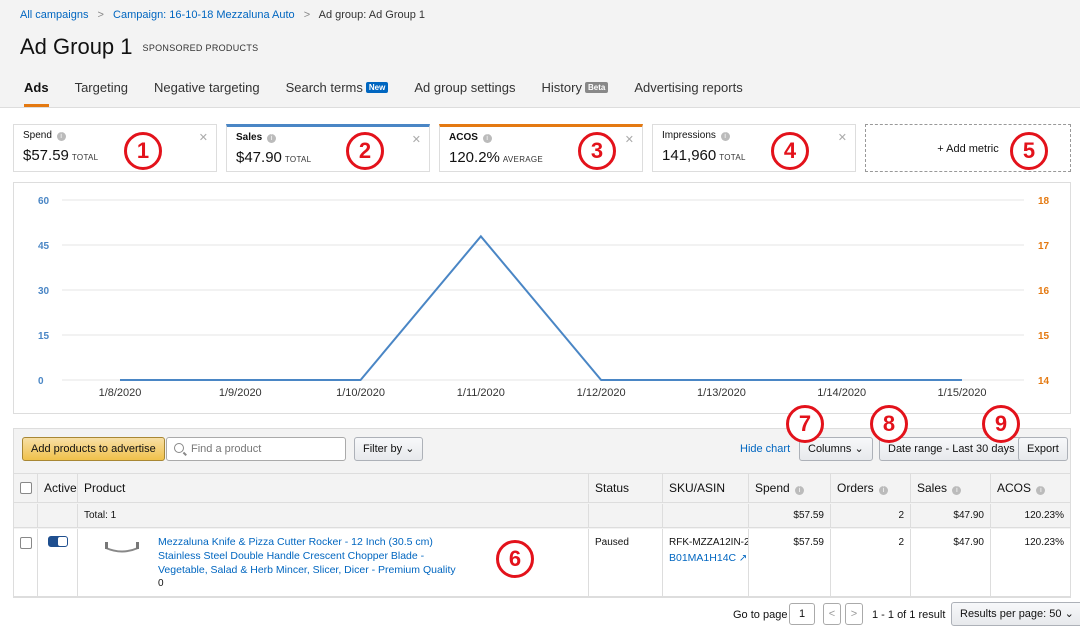 The height and width of the screenshot is (636, 1080). I want to click on column-header-sales: Sales i, so click(951, 488).